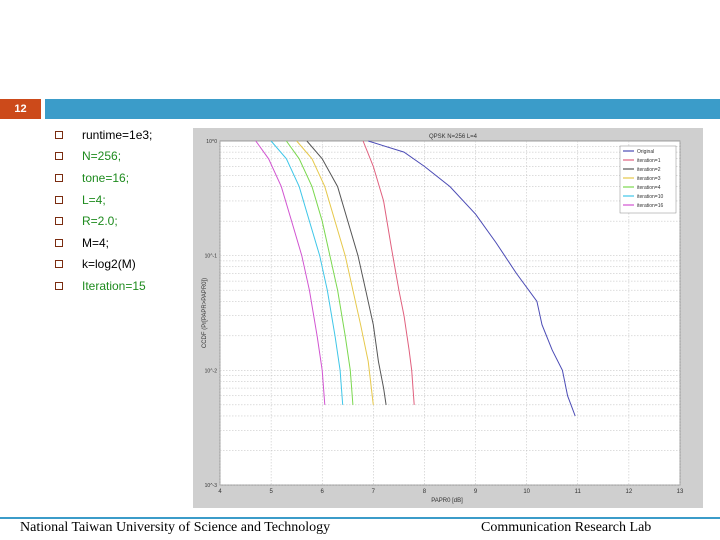 The height and width of the screenshot is (540, 720). I want to click on bullet-item: L=4;, so click(125, 200).